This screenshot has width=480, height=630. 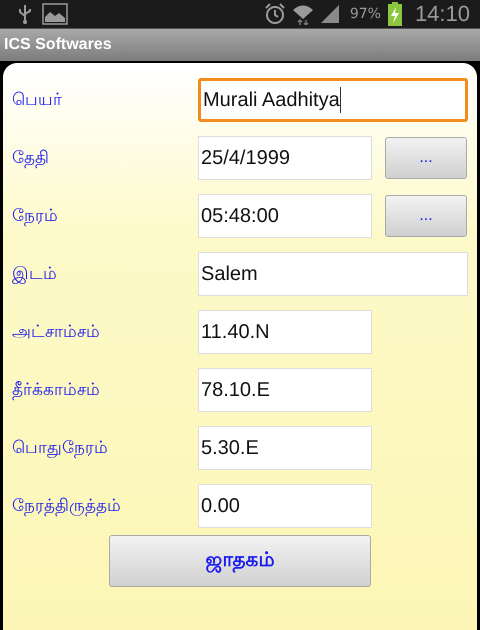 What do you see at coordinates (37, 100) in the screenshot?
I see `field-label: பெயர்` at bounding box center [37, 100].